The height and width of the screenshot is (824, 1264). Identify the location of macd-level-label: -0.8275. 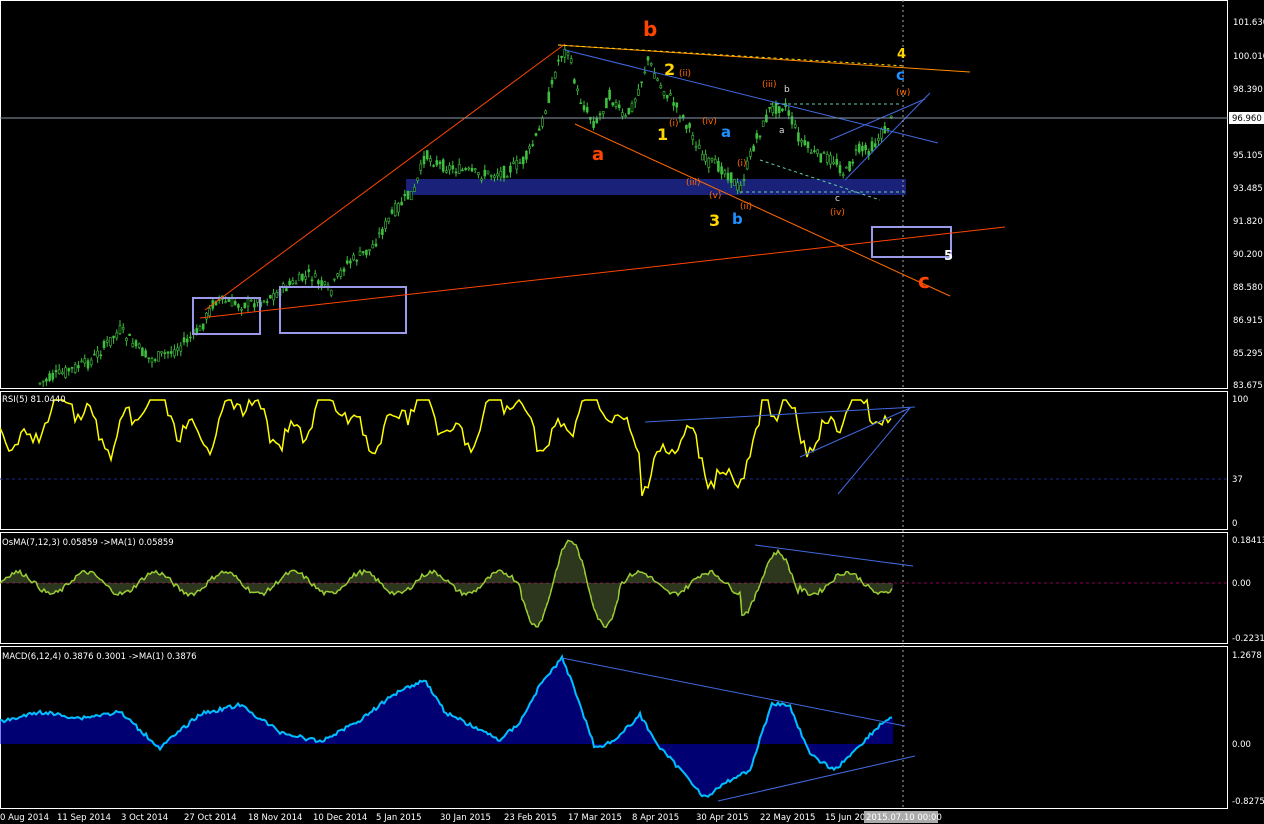
(1248, 802).